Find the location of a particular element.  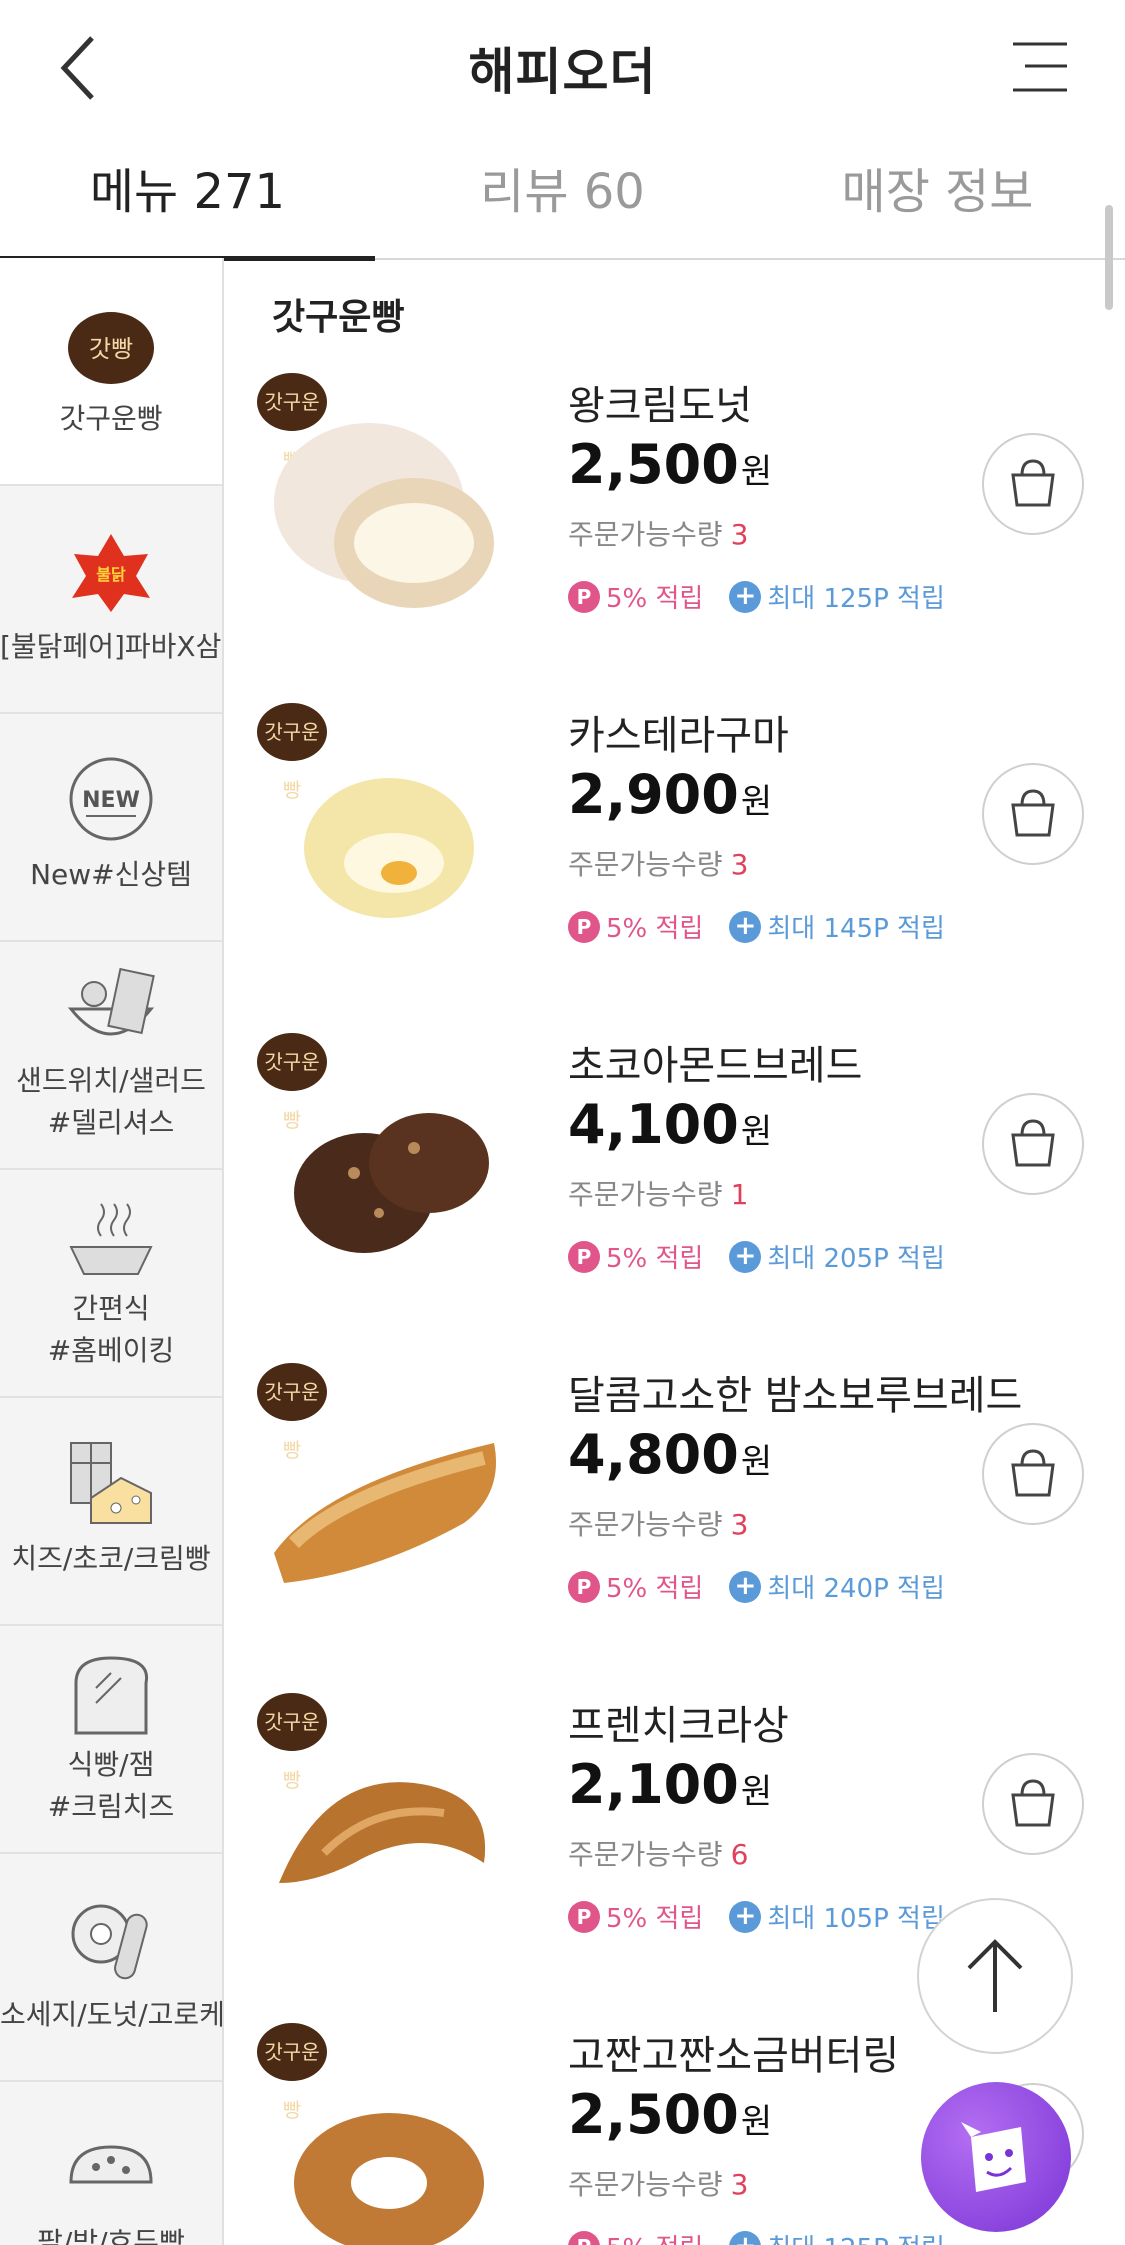

arrow-up-icon is located at coordinates (995, 1975).